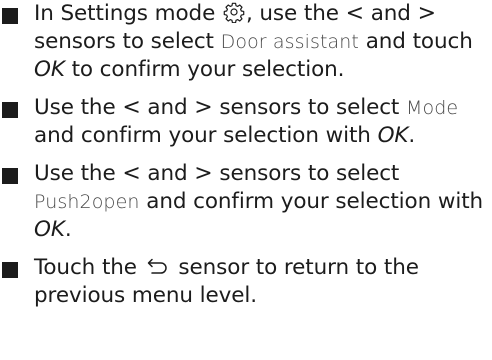 This screenshot has width=492, height=360. Describe the element at coordinates (87, 202) in the screenshot. I see `menu-term: Push2open` at that location.